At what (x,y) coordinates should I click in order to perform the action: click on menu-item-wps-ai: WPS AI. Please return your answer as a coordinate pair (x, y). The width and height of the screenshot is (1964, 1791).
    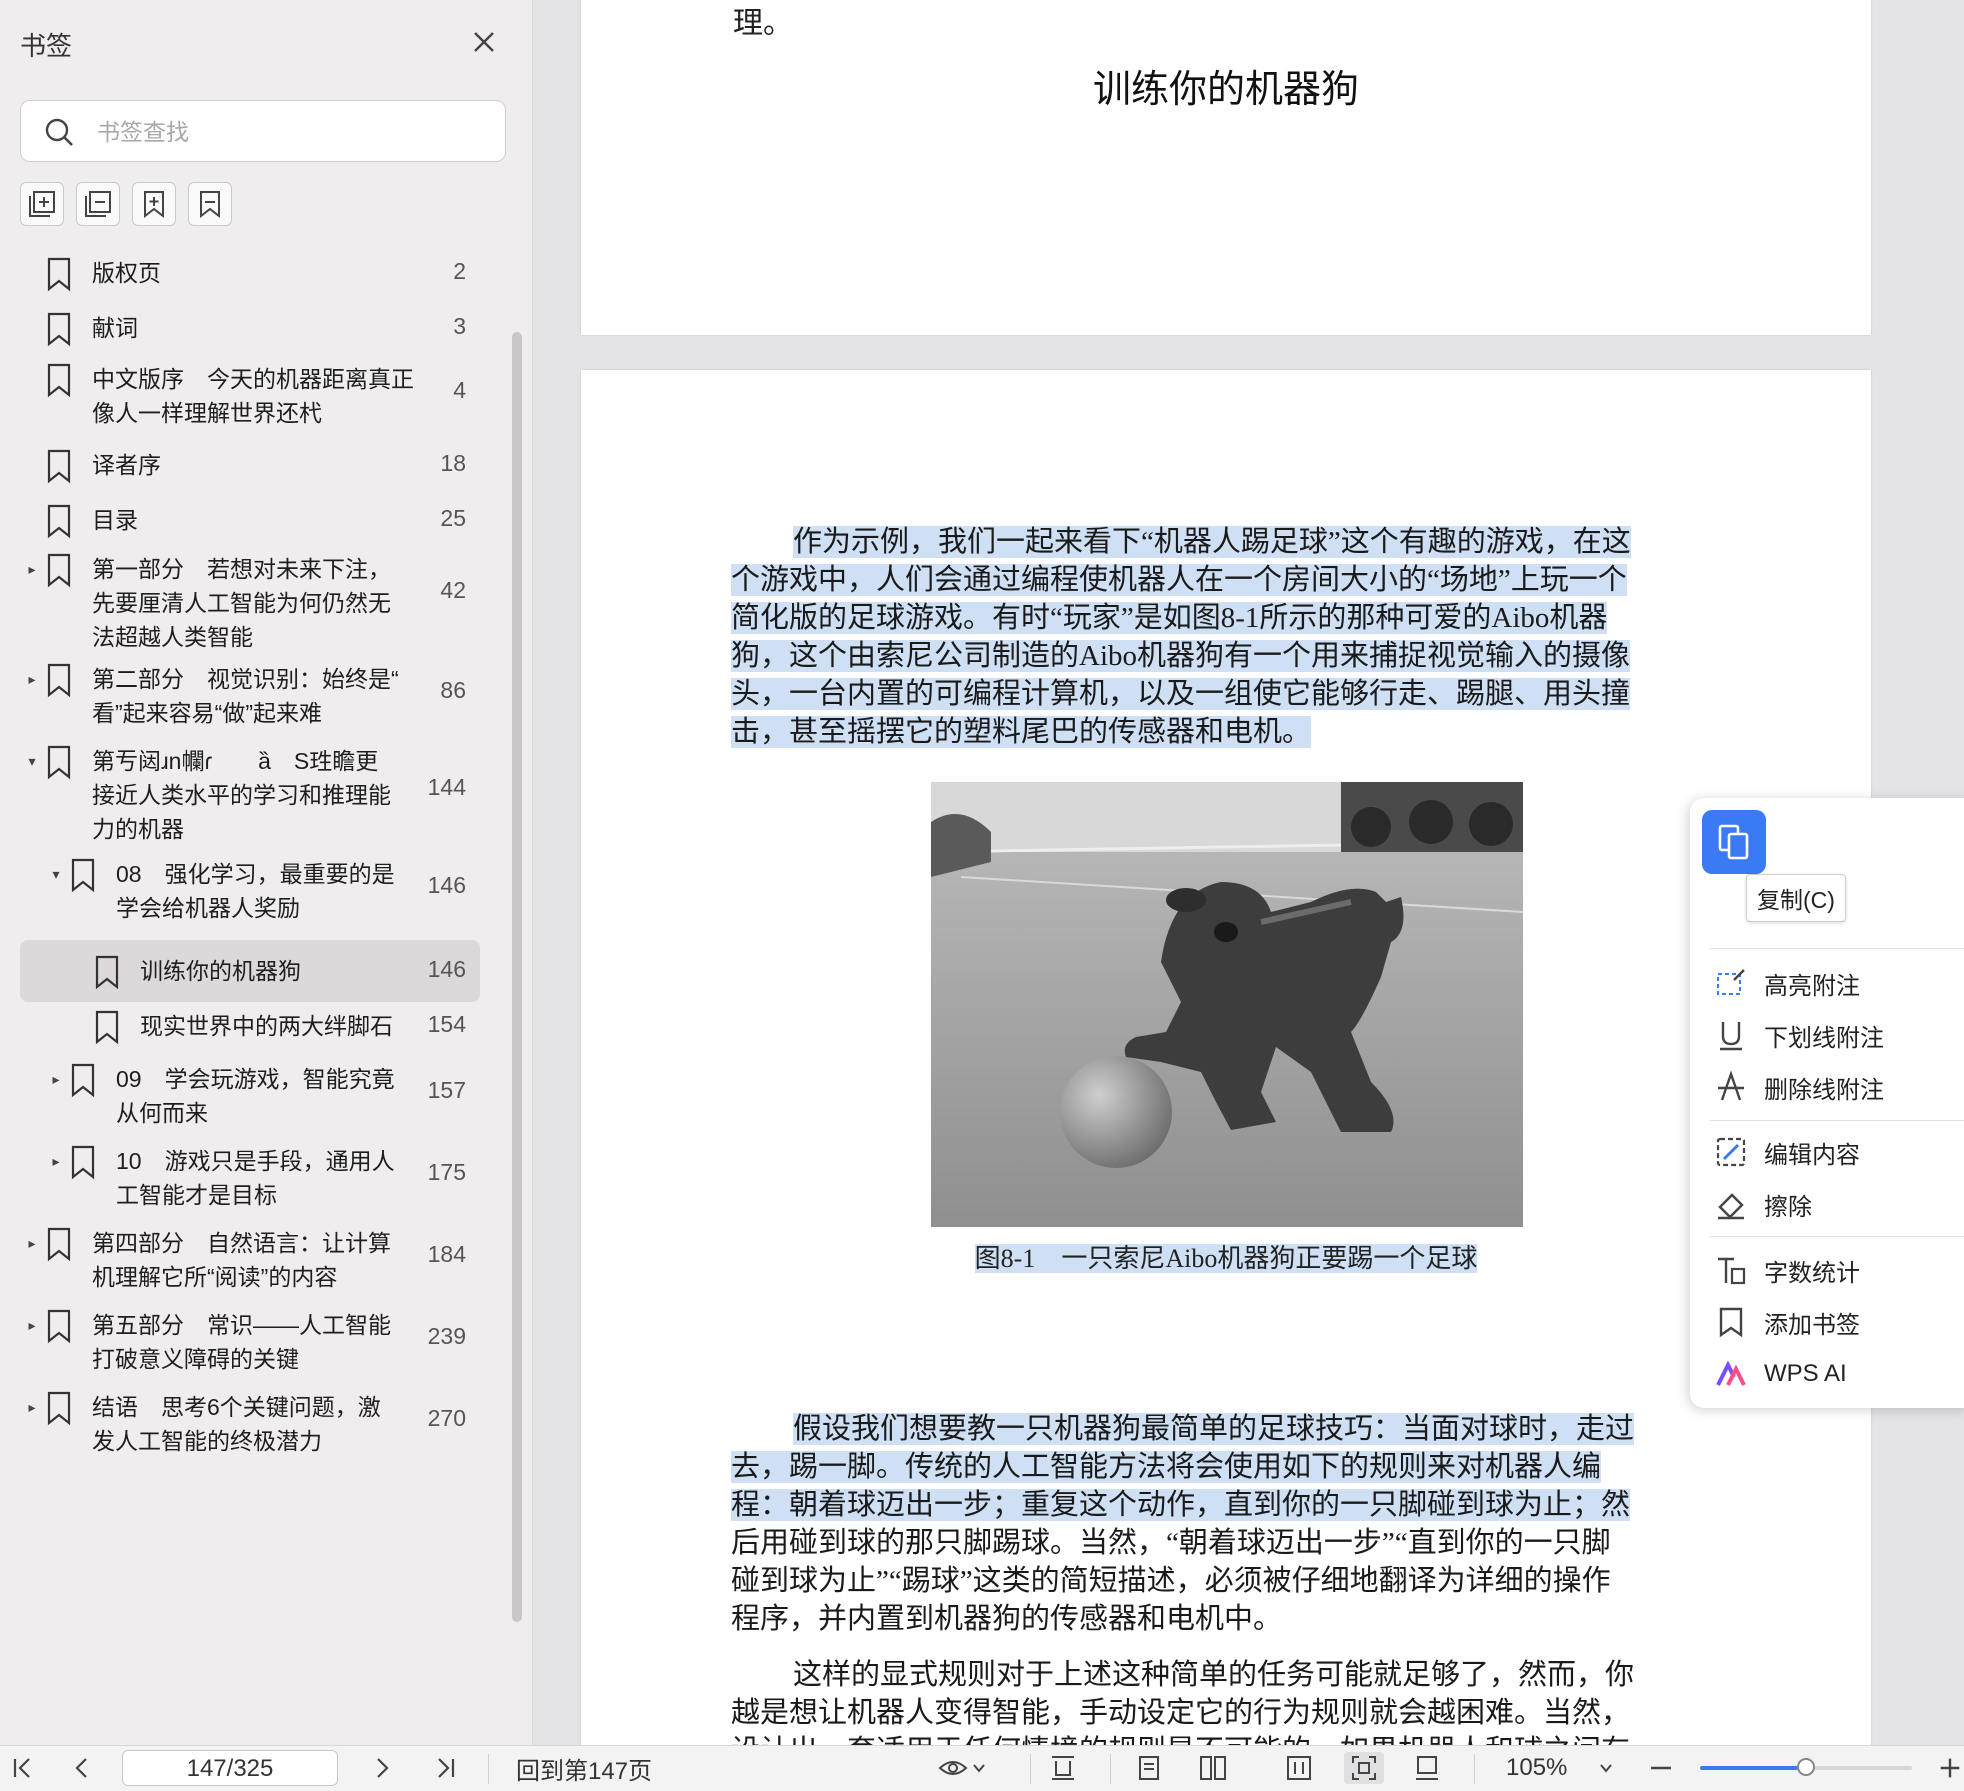
    Looking at the image, I should click on (1780, 1374).